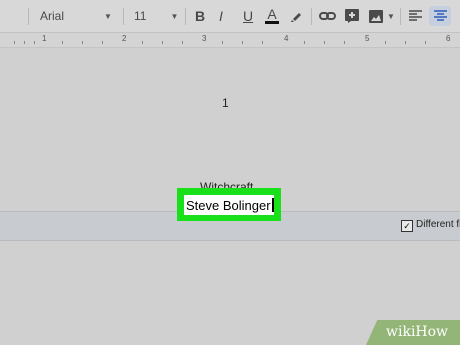  What do you see at coordinates (204, 38) in the screenshot?
I see `ruler-number: 3` at bounding box center [204, 38].